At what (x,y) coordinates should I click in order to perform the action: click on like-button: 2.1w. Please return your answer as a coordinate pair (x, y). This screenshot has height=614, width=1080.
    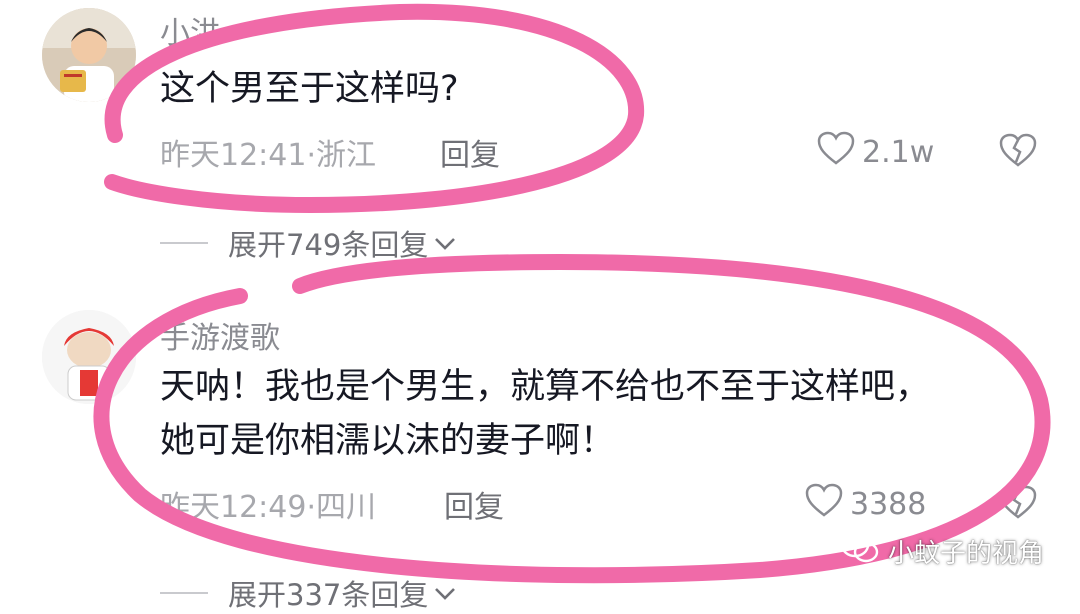
    Looking at the image, I should click on (875, 152).